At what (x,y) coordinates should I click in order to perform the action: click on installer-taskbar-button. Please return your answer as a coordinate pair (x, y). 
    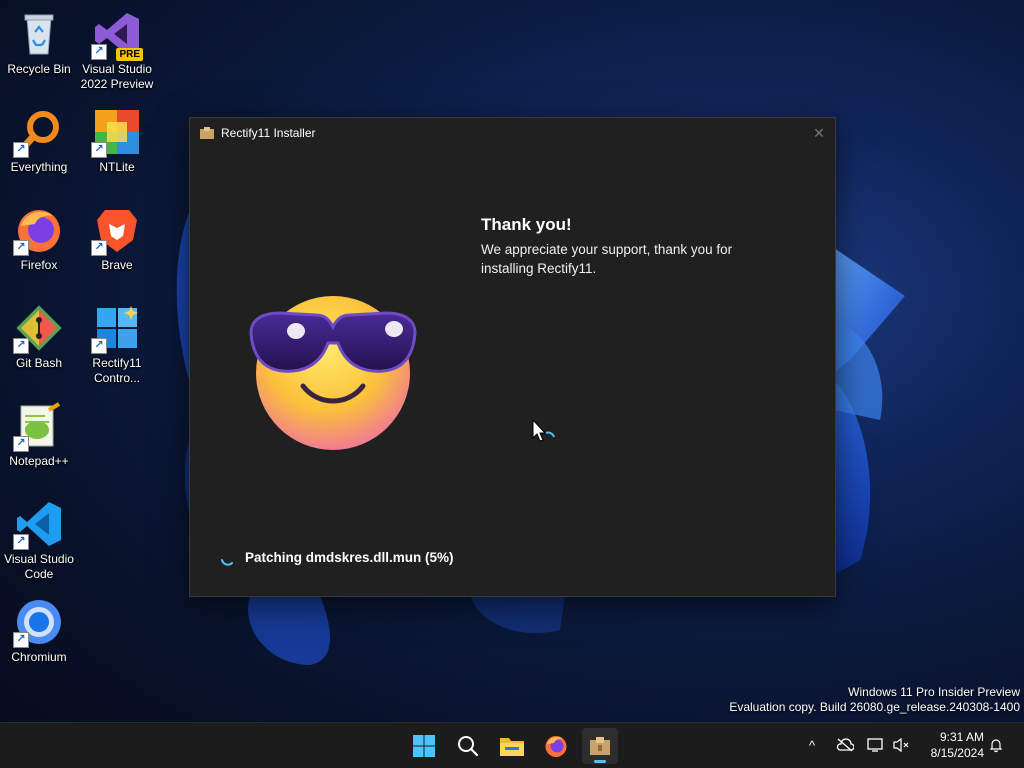
    Looking at the image, I should click on (600, 746).